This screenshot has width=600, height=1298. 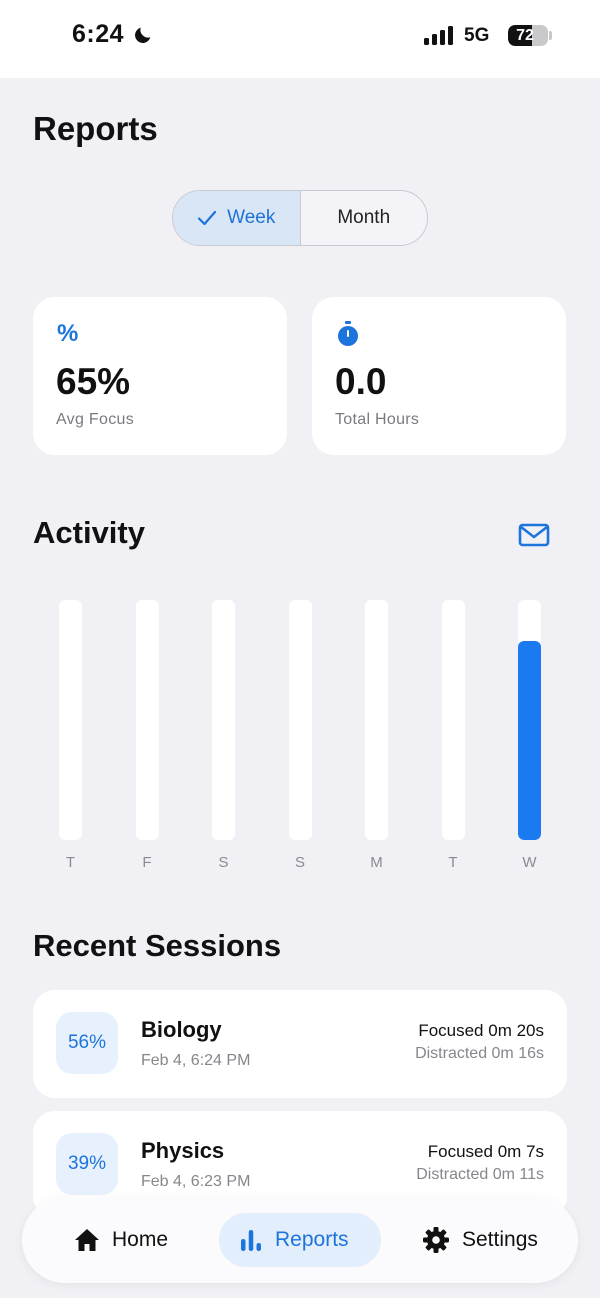 I want to click on session-percent-badge: 39%, so click(x=87, y=1164).